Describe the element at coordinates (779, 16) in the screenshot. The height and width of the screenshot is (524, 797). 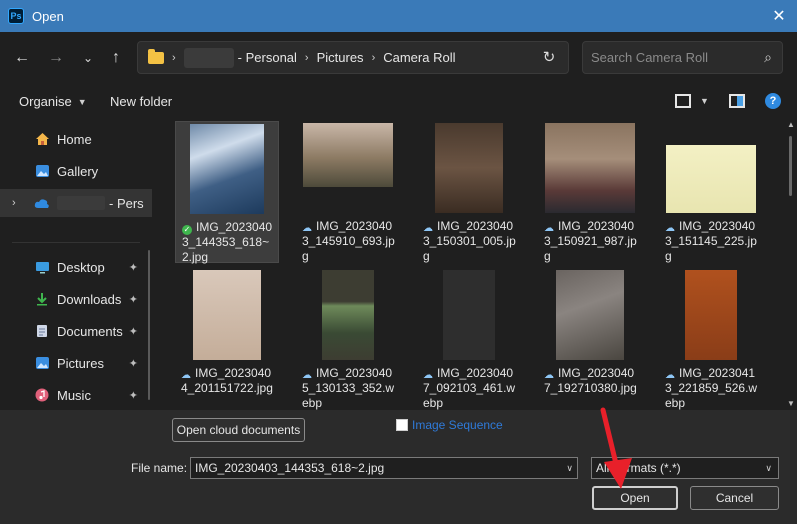
I see `close-icon: ✕` at that location.